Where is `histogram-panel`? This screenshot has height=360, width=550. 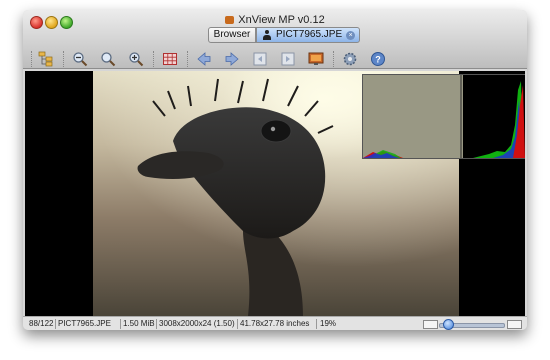
histogram-panel is located at coordinates (443, 116).